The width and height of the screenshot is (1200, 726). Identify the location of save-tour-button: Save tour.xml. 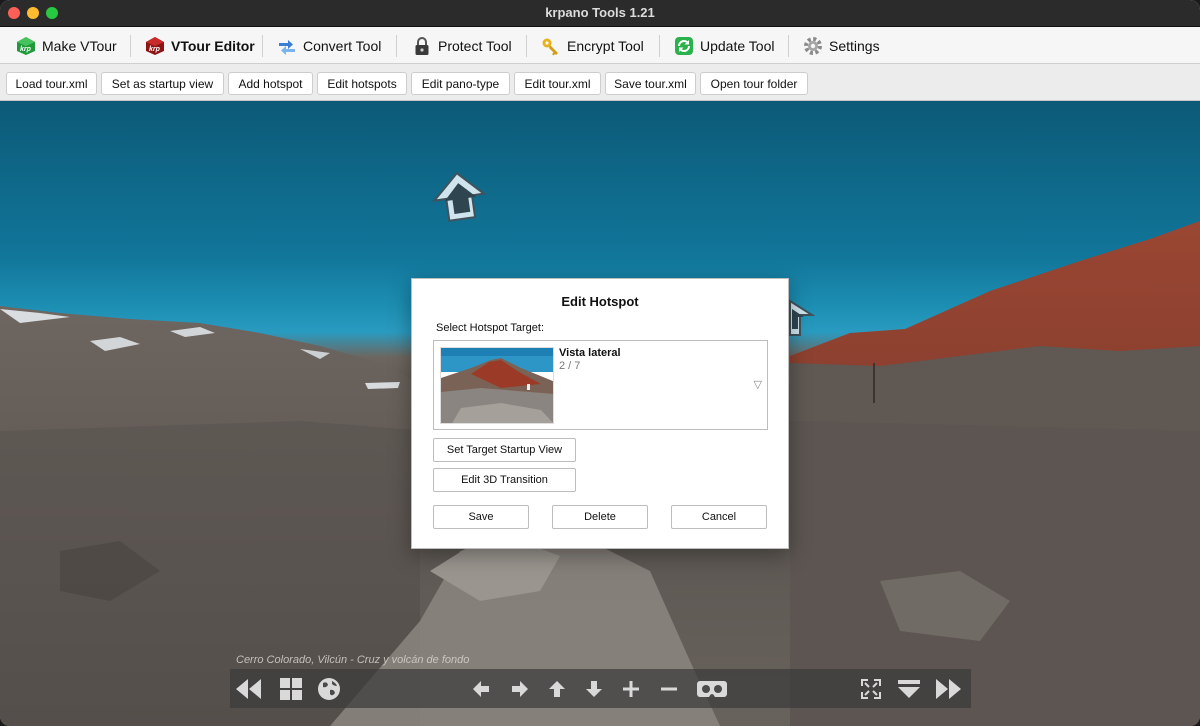
(650, 83).